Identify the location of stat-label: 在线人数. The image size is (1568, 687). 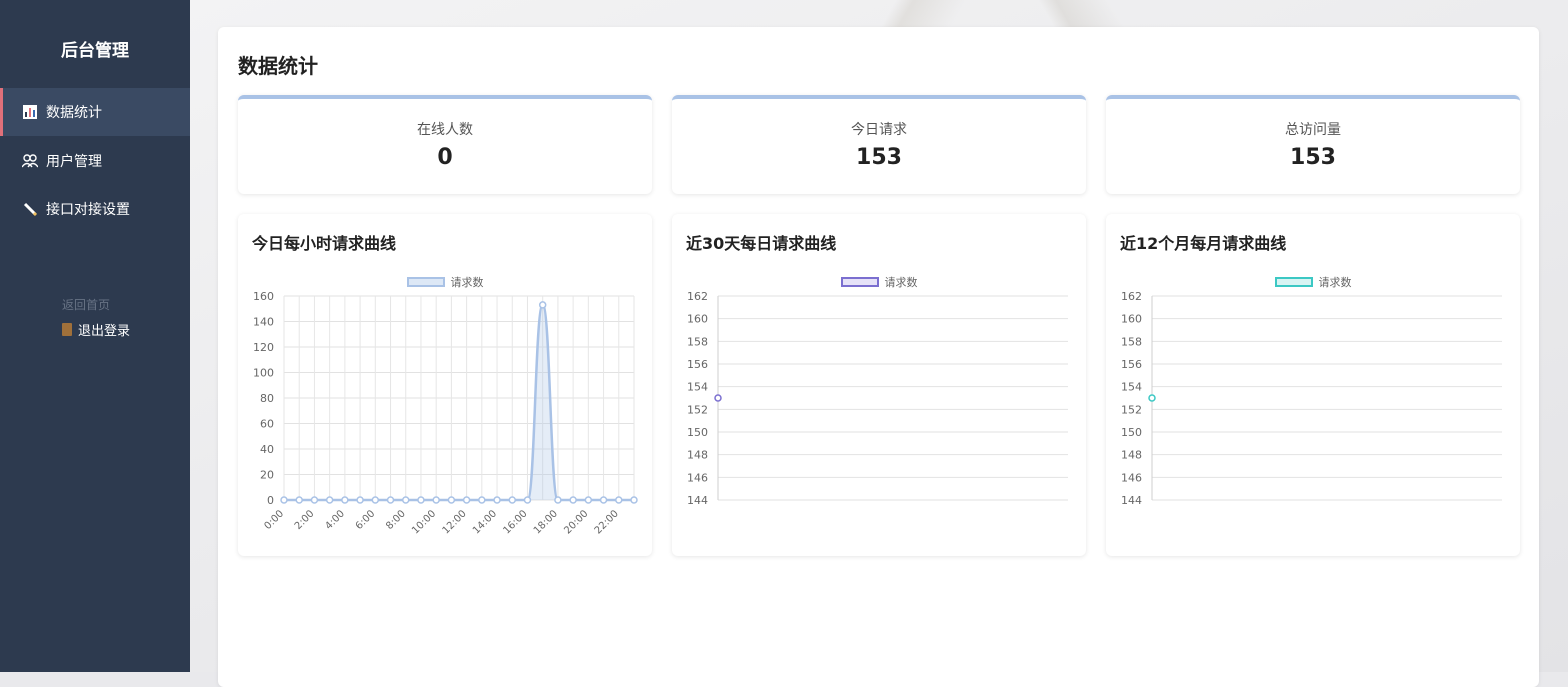
(445, 130).